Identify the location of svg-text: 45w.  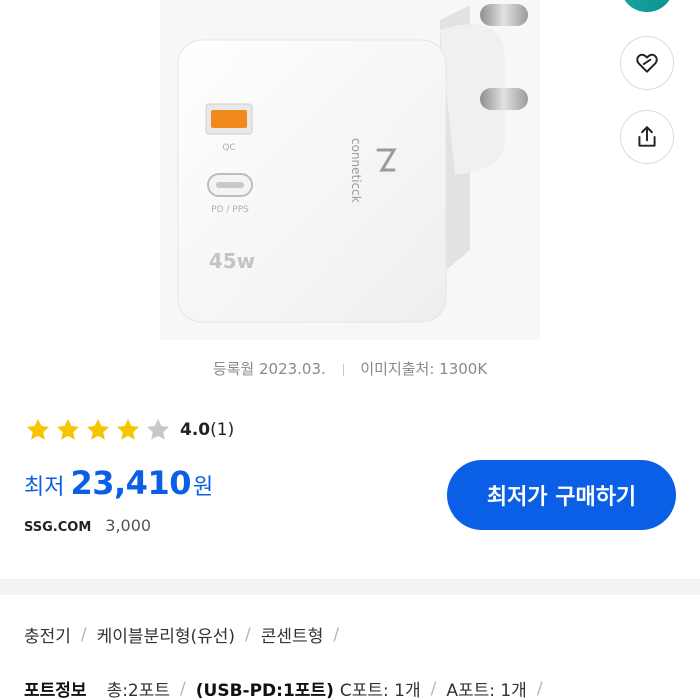
(232, 261).